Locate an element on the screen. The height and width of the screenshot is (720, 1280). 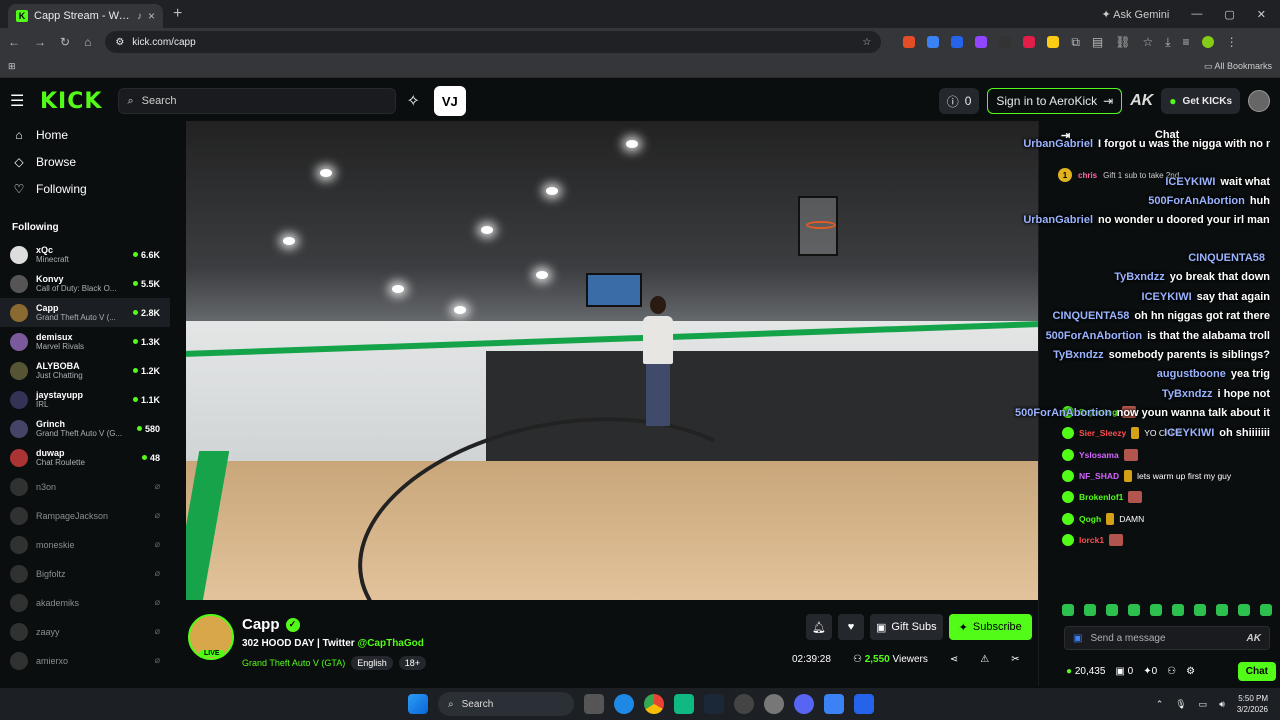
windows-start-icon is located at coordinates (418, 704).